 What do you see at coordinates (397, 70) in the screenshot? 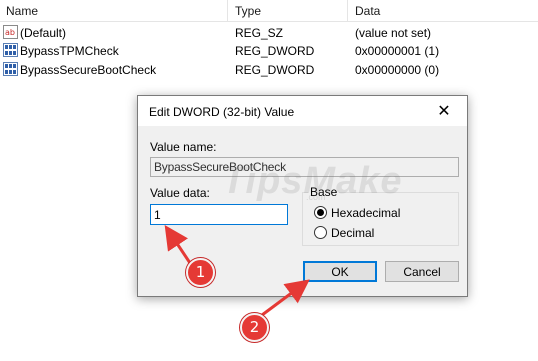
I see `value-data: 0x00000000 (0)` at bounding box center [397, 70].